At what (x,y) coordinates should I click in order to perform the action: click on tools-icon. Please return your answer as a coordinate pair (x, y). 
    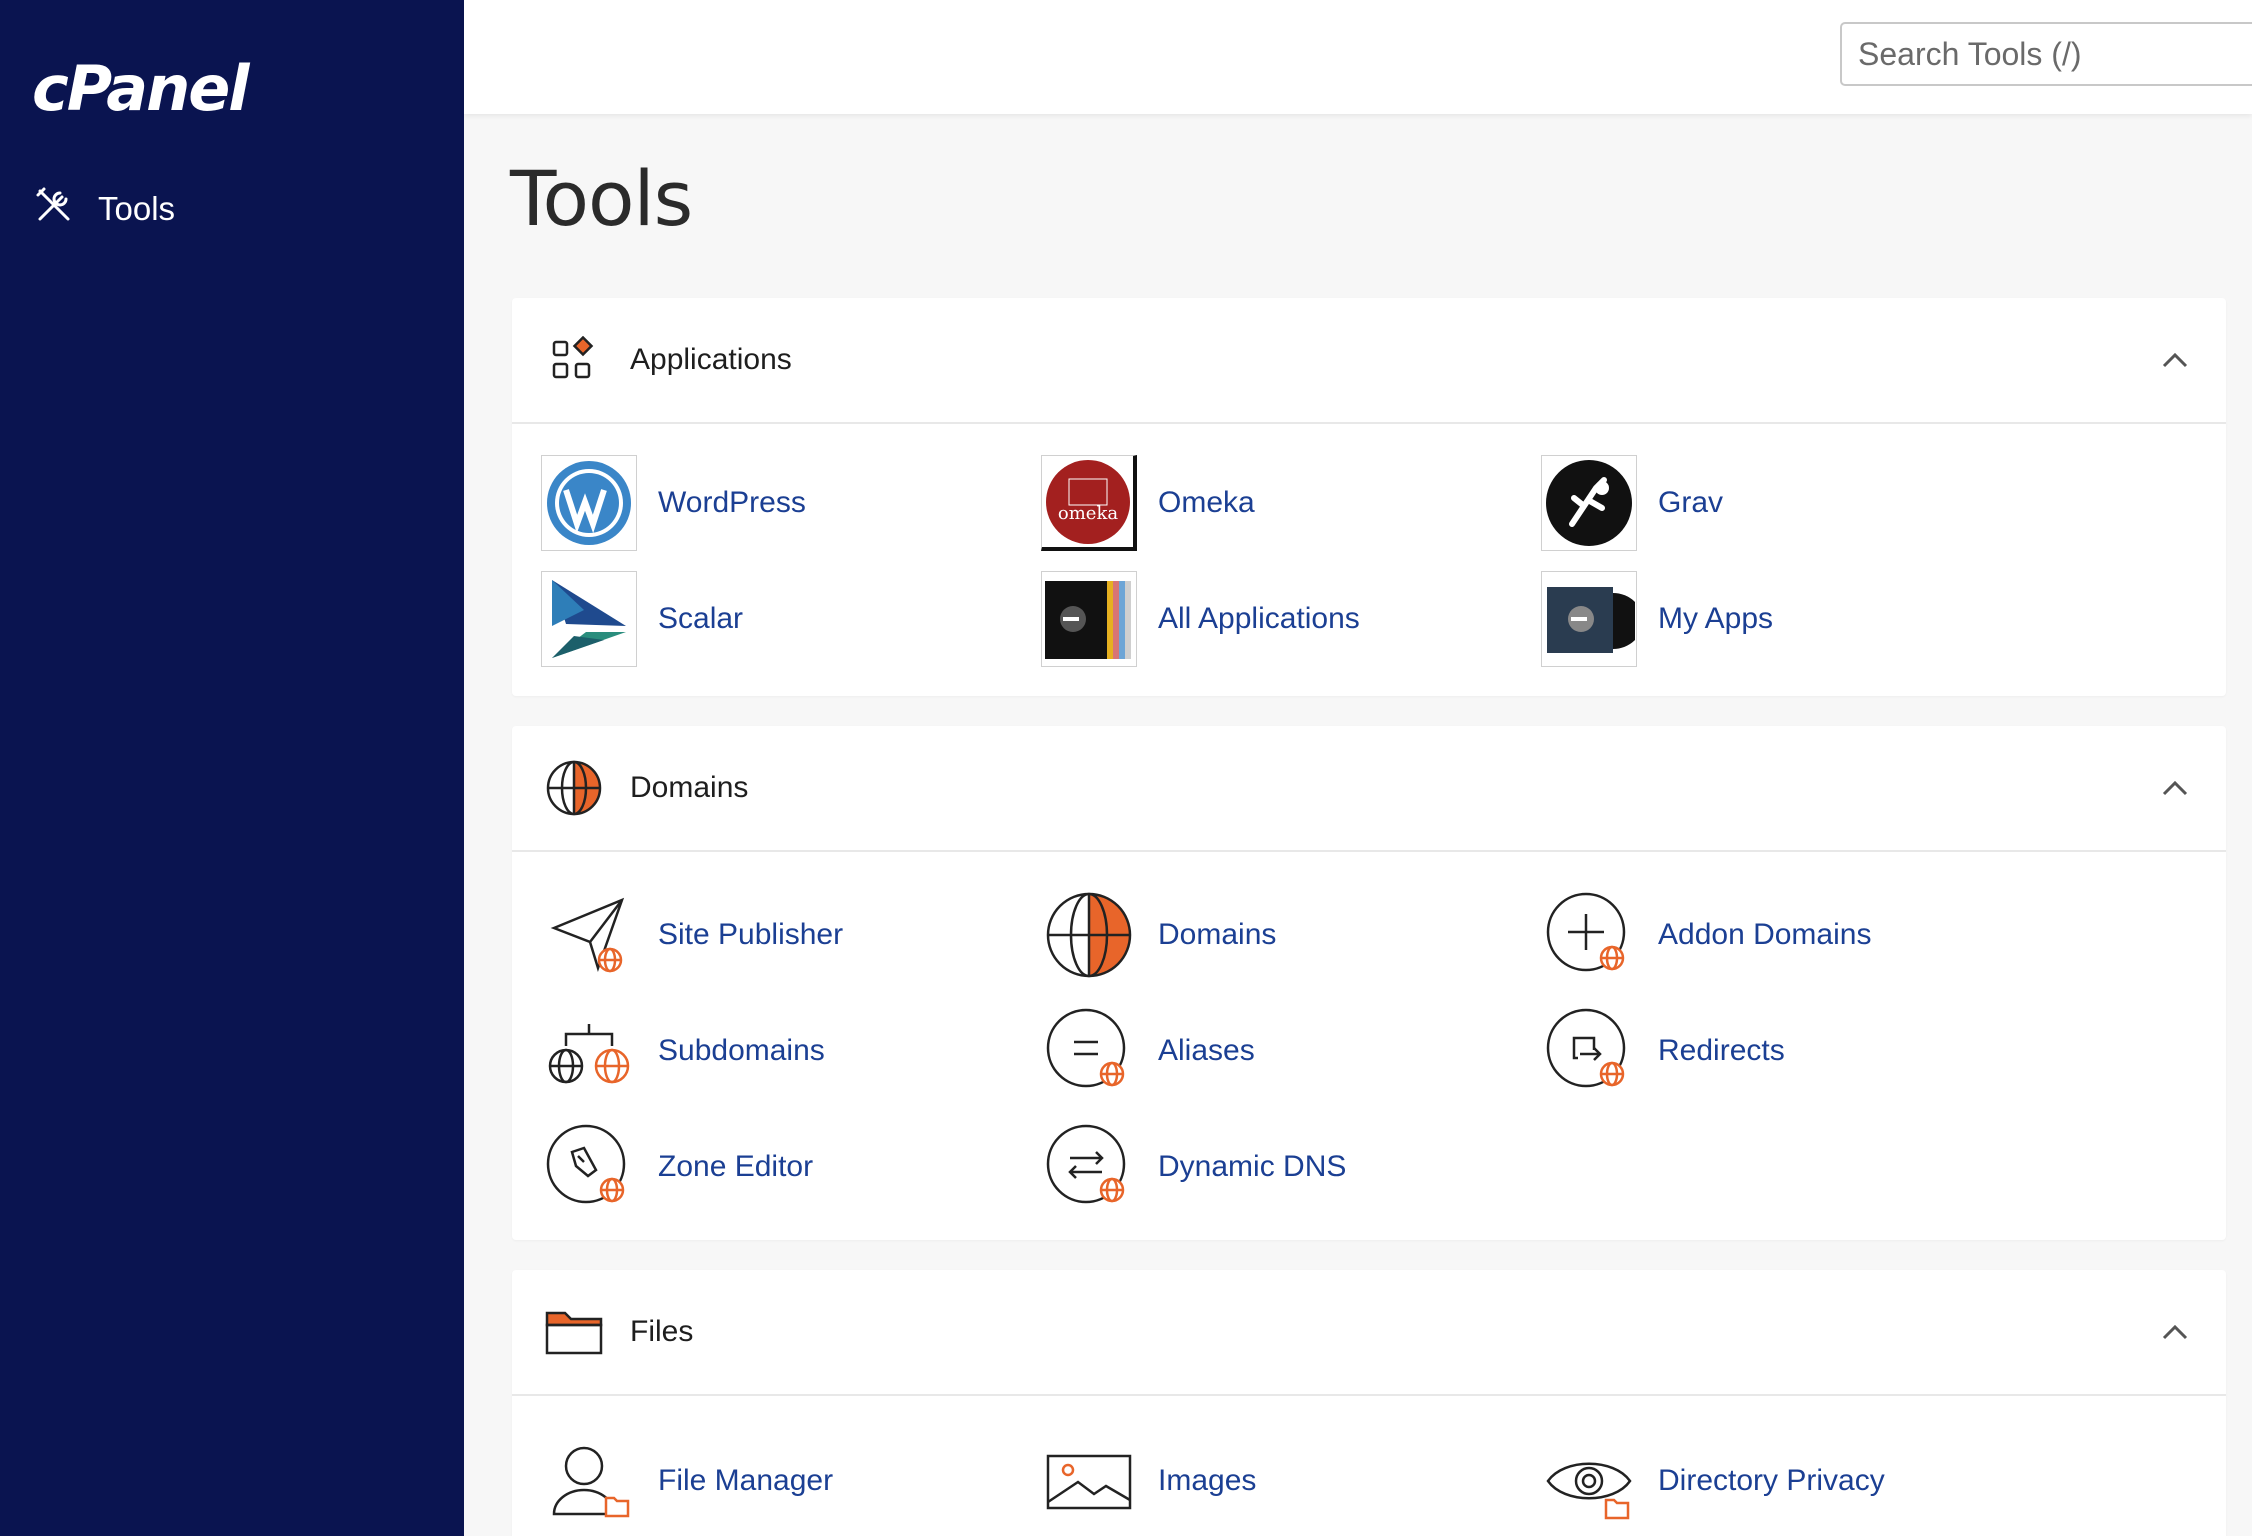
    Looking at the image, I should click on (54, 209).